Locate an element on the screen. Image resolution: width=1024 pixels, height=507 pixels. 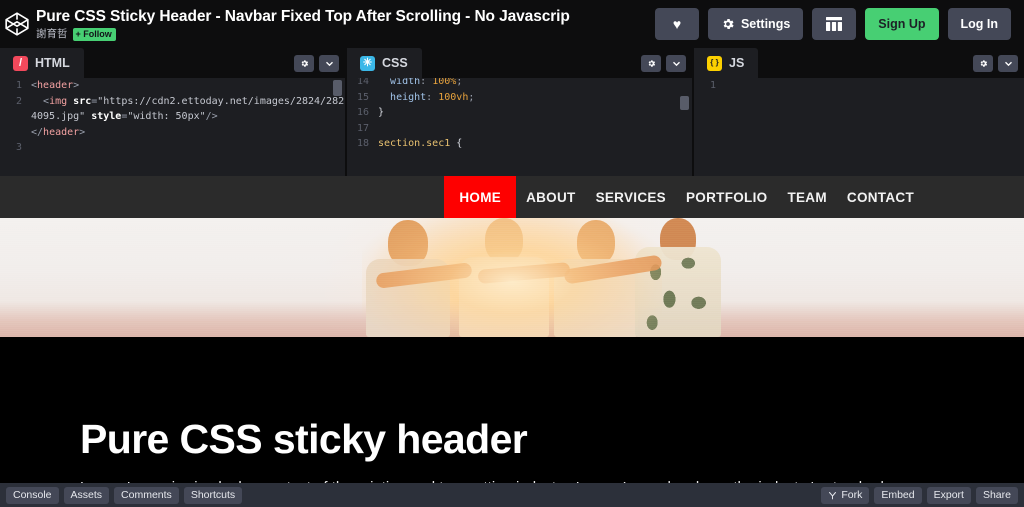
layout-icon is located at coordinates (834, 24).